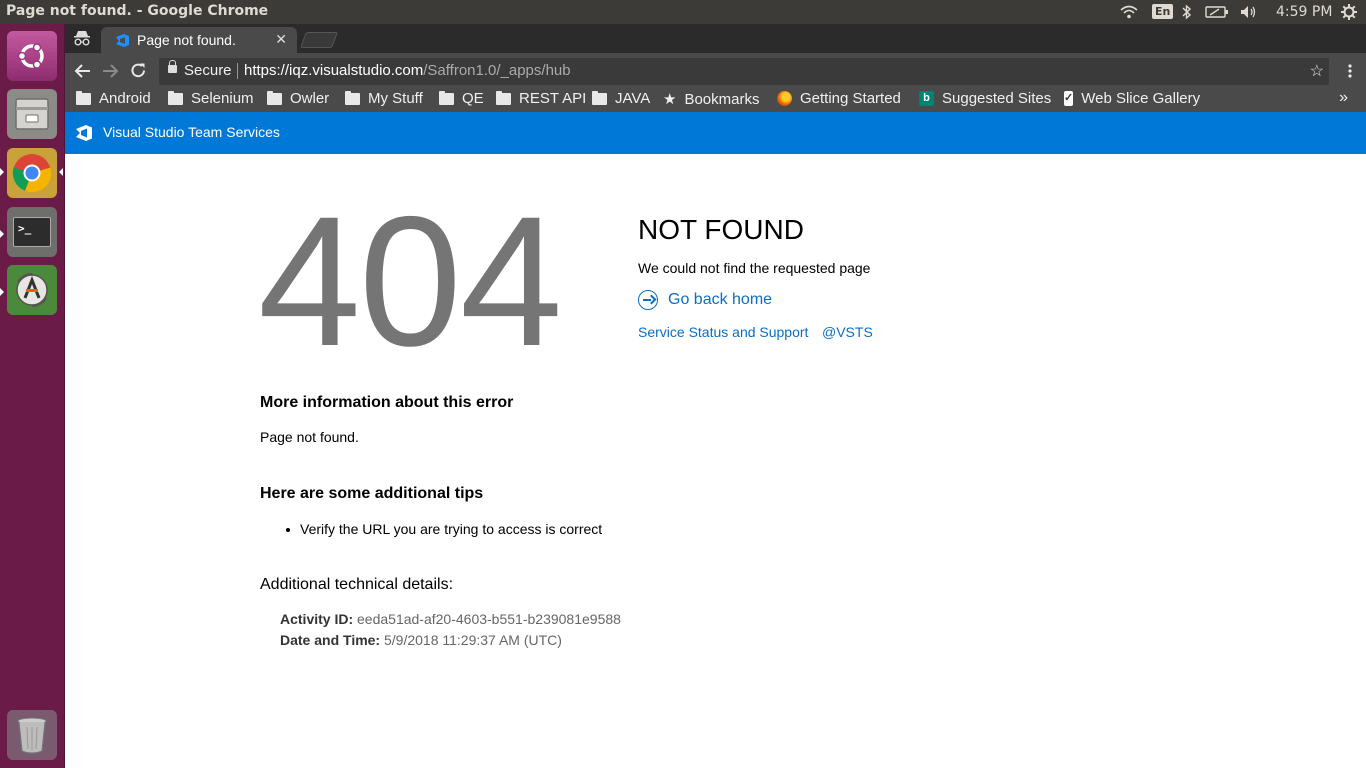 The width and height of the screenshot is (1366, 768). I want to click on web-slice-icon: ✓, so click(1069, 98).